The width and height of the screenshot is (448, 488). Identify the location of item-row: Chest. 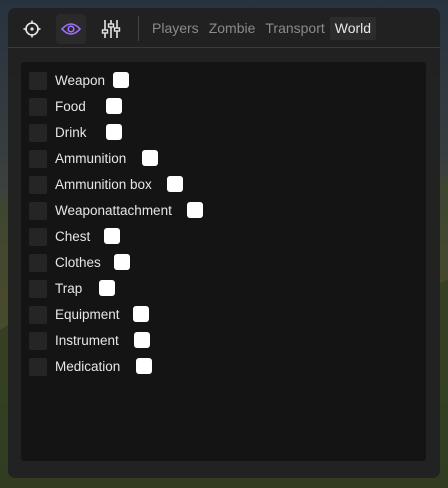
(221, 237).